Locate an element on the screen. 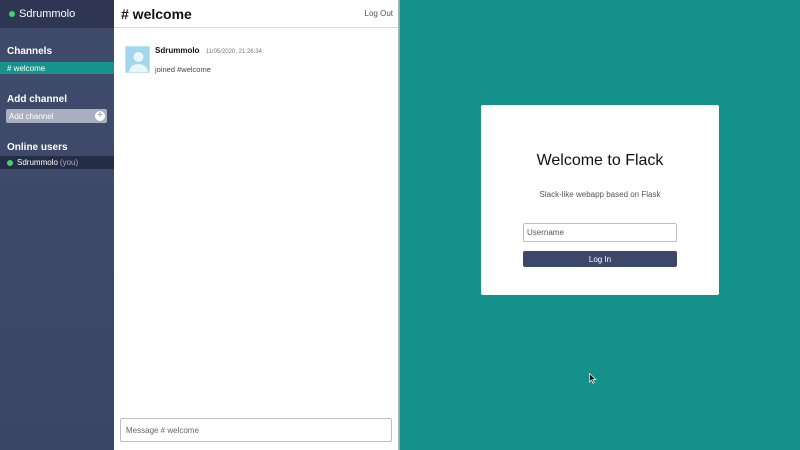 The height and width of the screenshot is (450, 800). add-channel-form: + is located at coordinates (56, 116).